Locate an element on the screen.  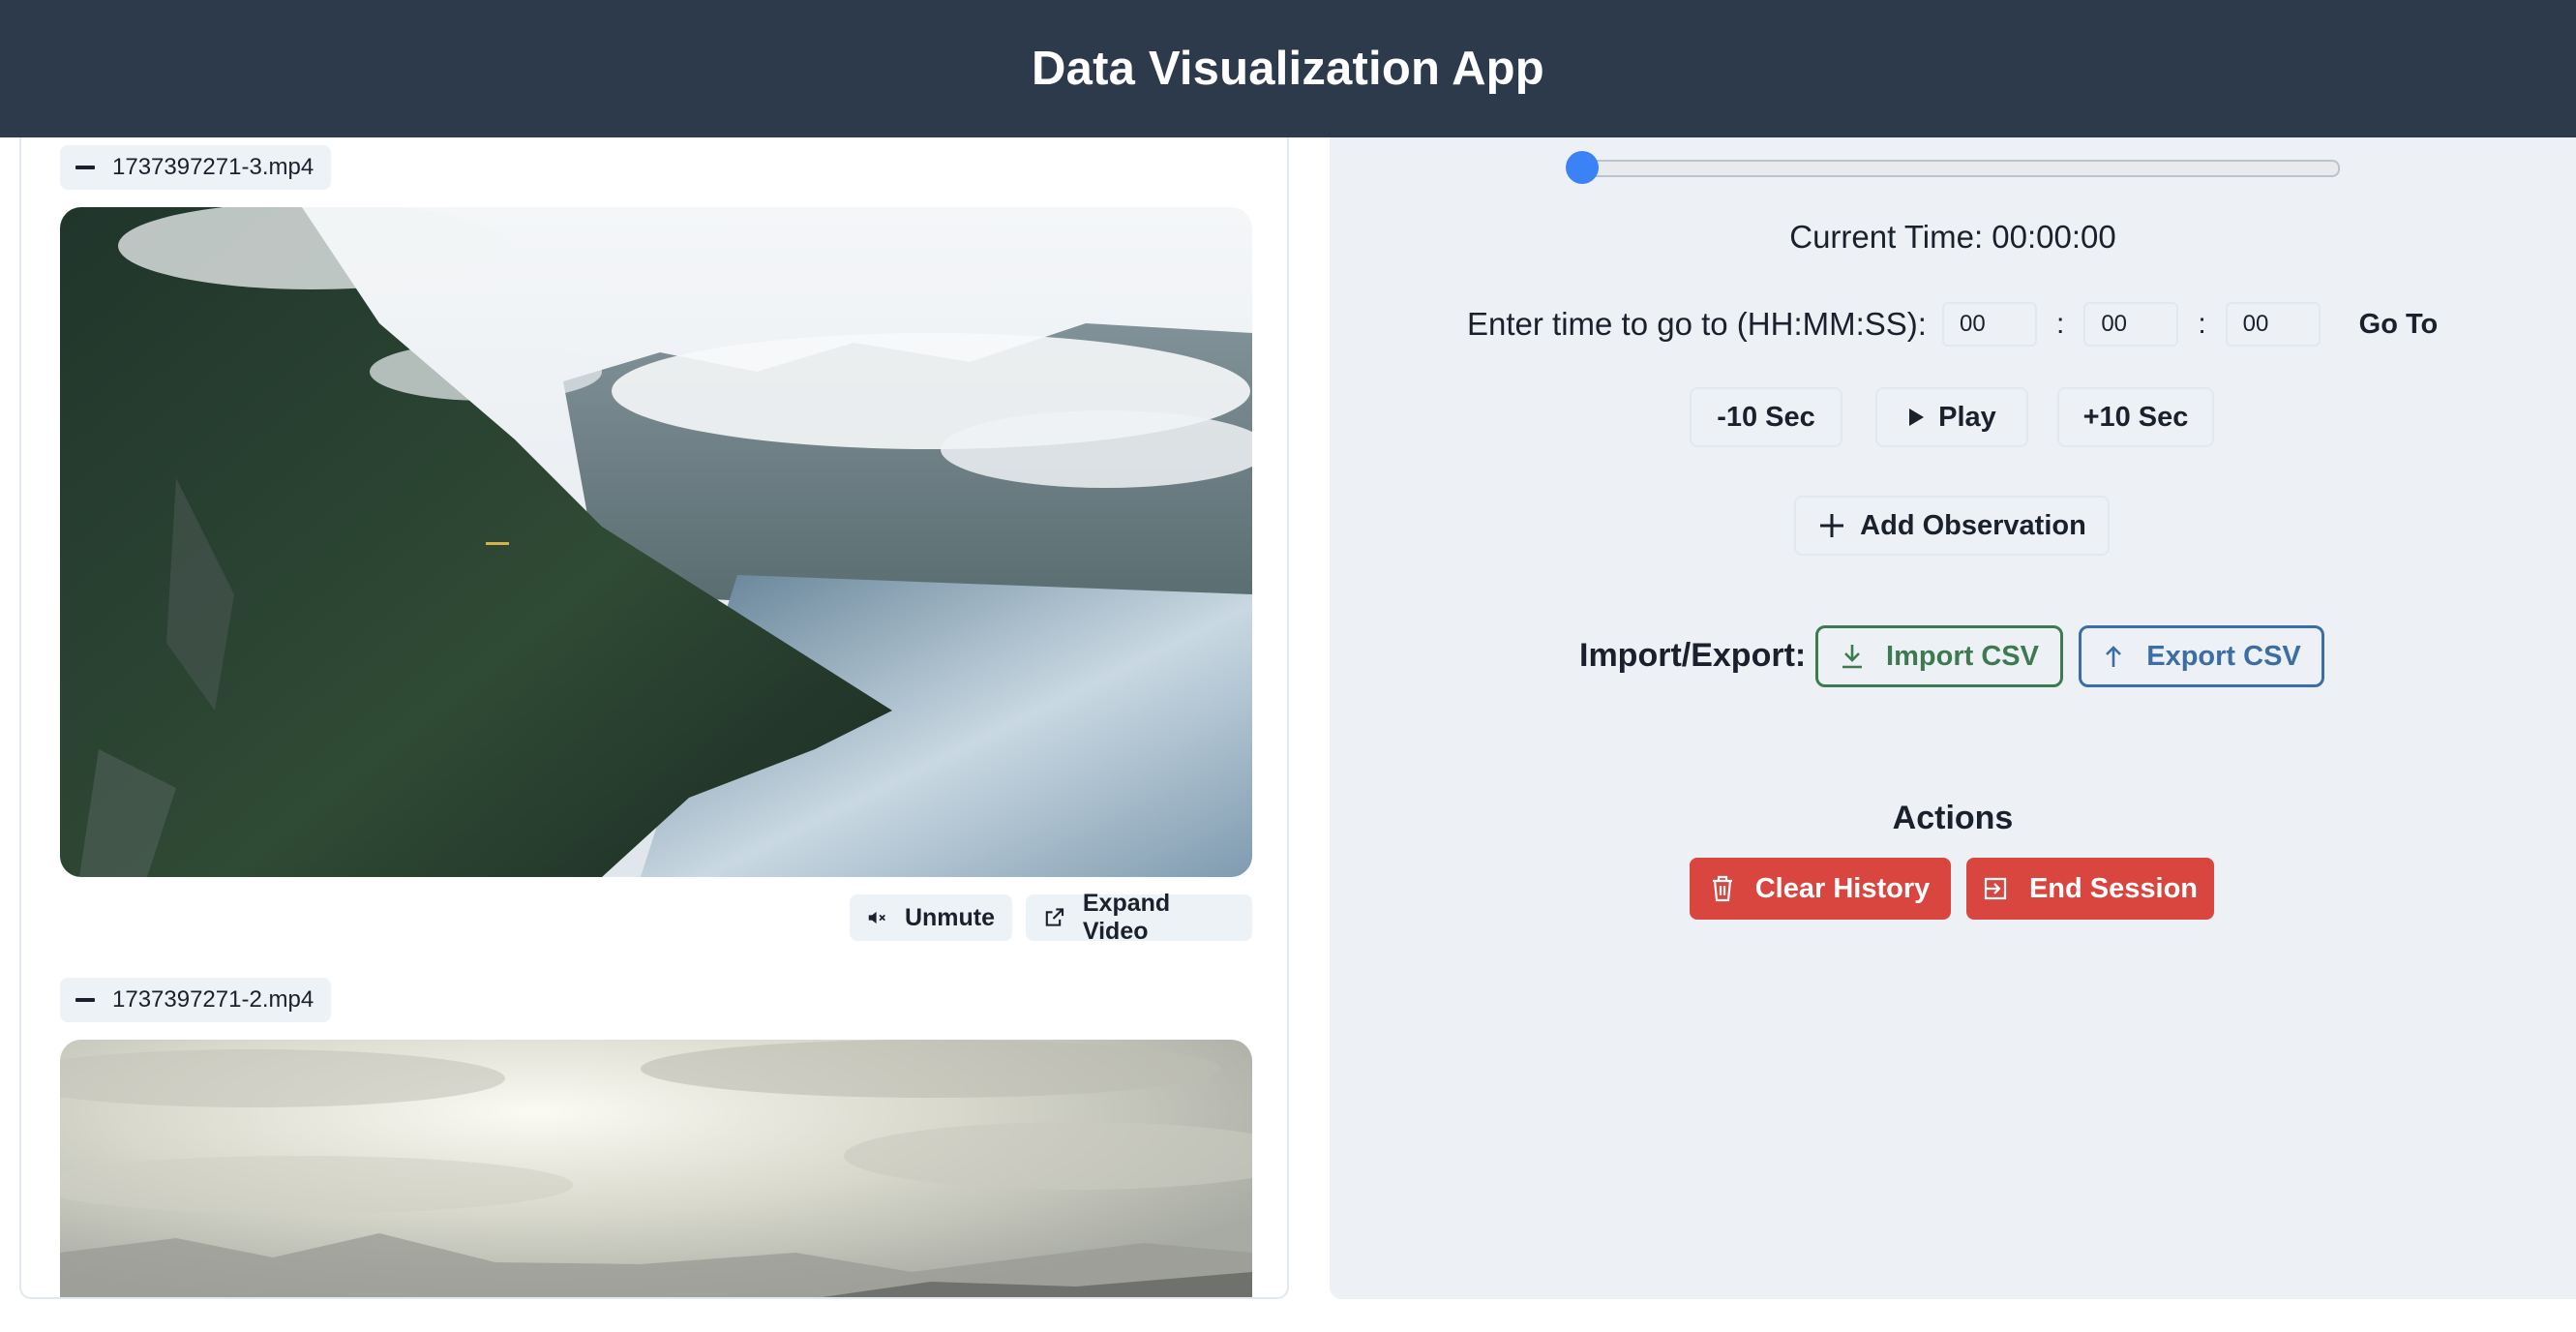
timeline-slider-thumb is located at coordinates (1582, 167).